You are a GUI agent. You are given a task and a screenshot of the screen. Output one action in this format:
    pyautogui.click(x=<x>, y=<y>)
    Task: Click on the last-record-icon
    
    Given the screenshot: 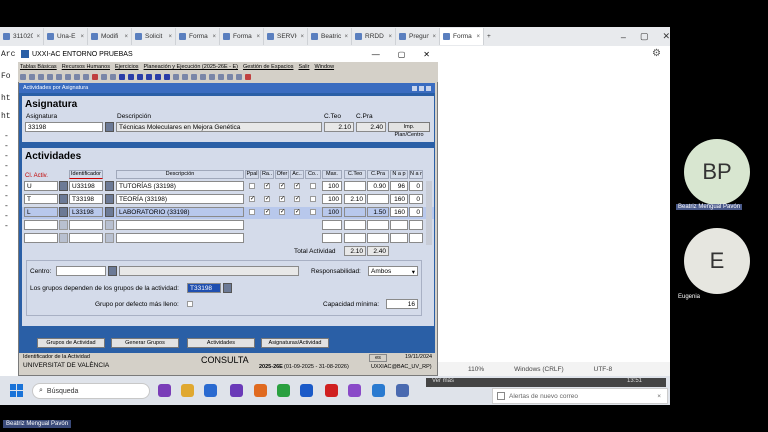 What is the action you would take?
    pyautogui.click(x=167, y=77)
    